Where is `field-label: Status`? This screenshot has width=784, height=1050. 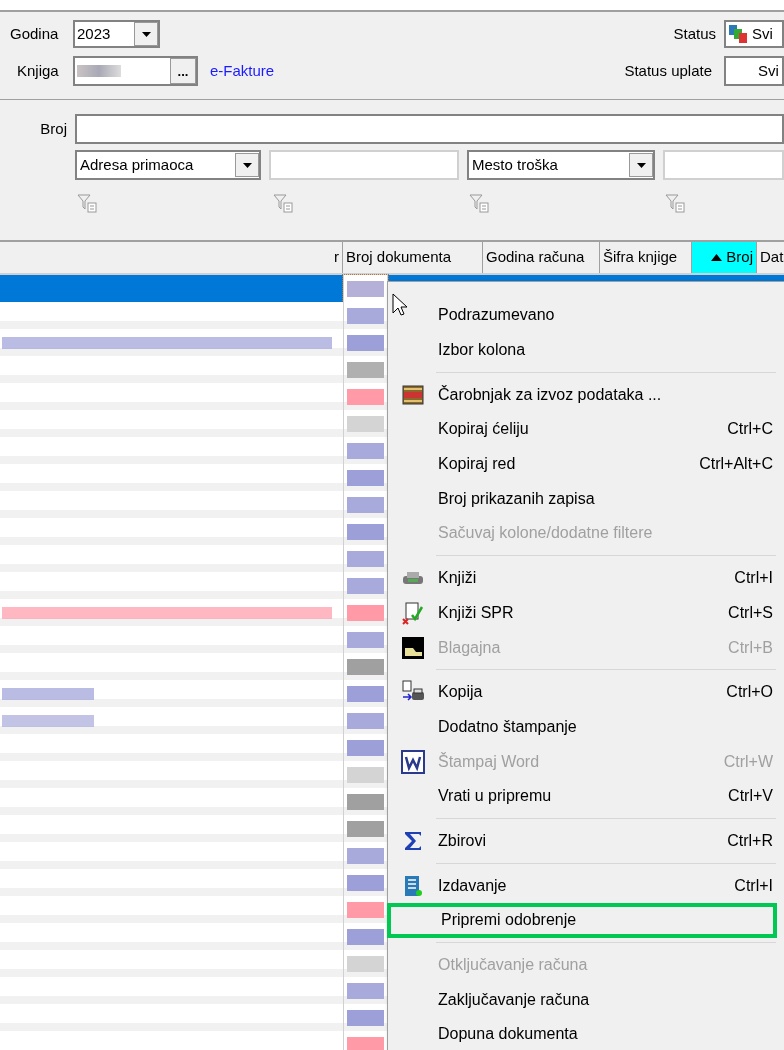
field-label: Status is located at coordinates (694, 33).